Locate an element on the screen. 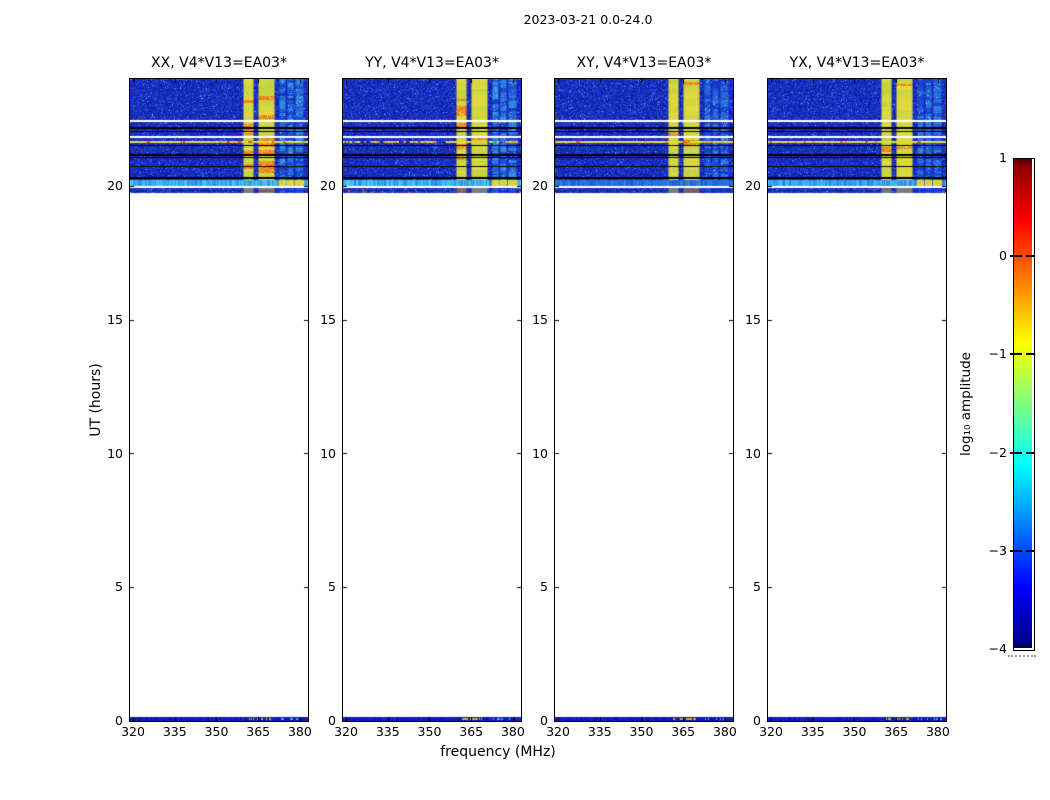 Image resolution: width=1050 pixels, height=800 pixels. colorbar is located at coordinates (1024, 404).